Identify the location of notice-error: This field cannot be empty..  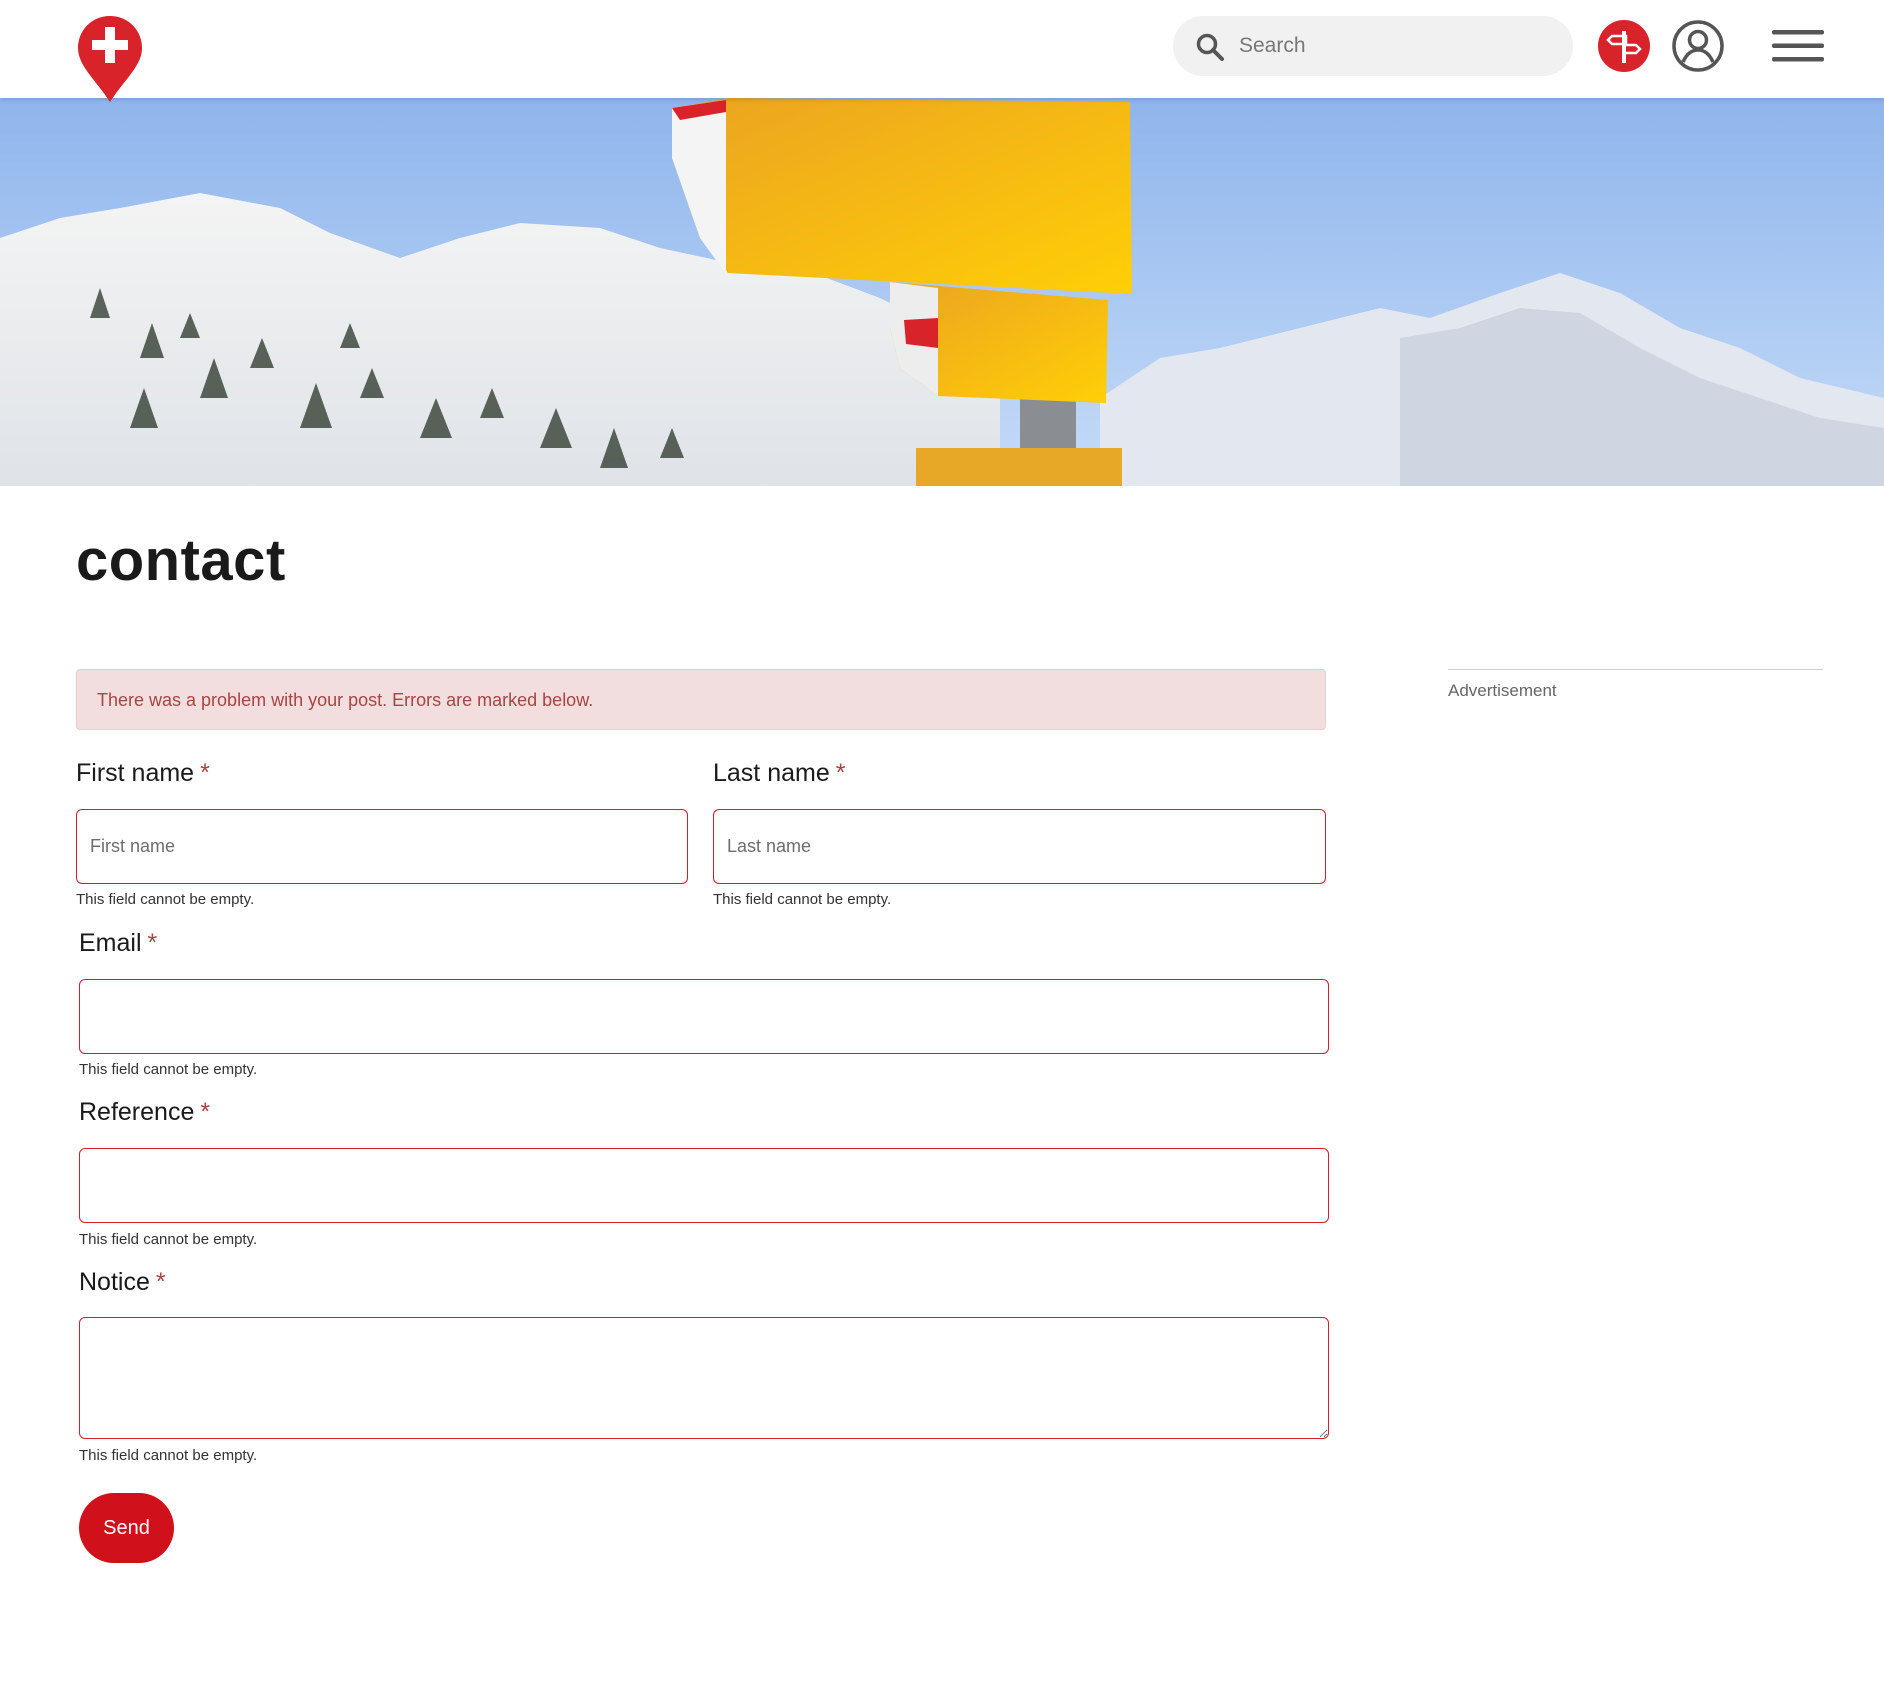
(168, 1455).